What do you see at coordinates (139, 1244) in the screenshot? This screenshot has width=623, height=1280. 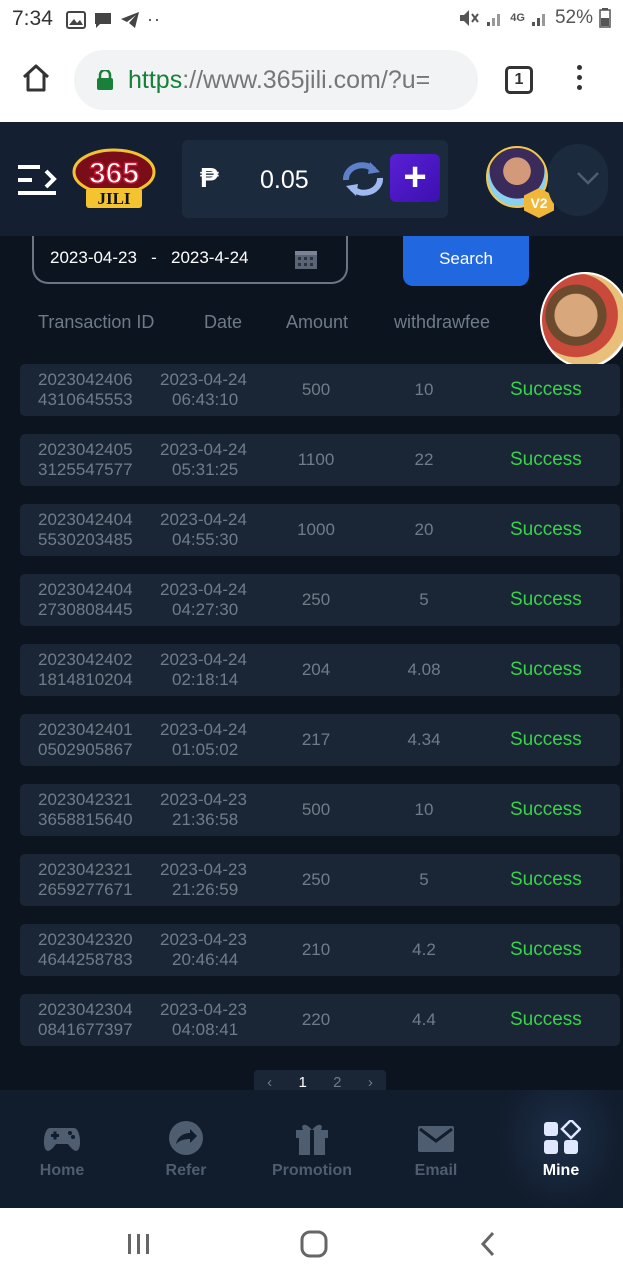 I see `recent-apps-icon` at bounding box center [139, 1244].